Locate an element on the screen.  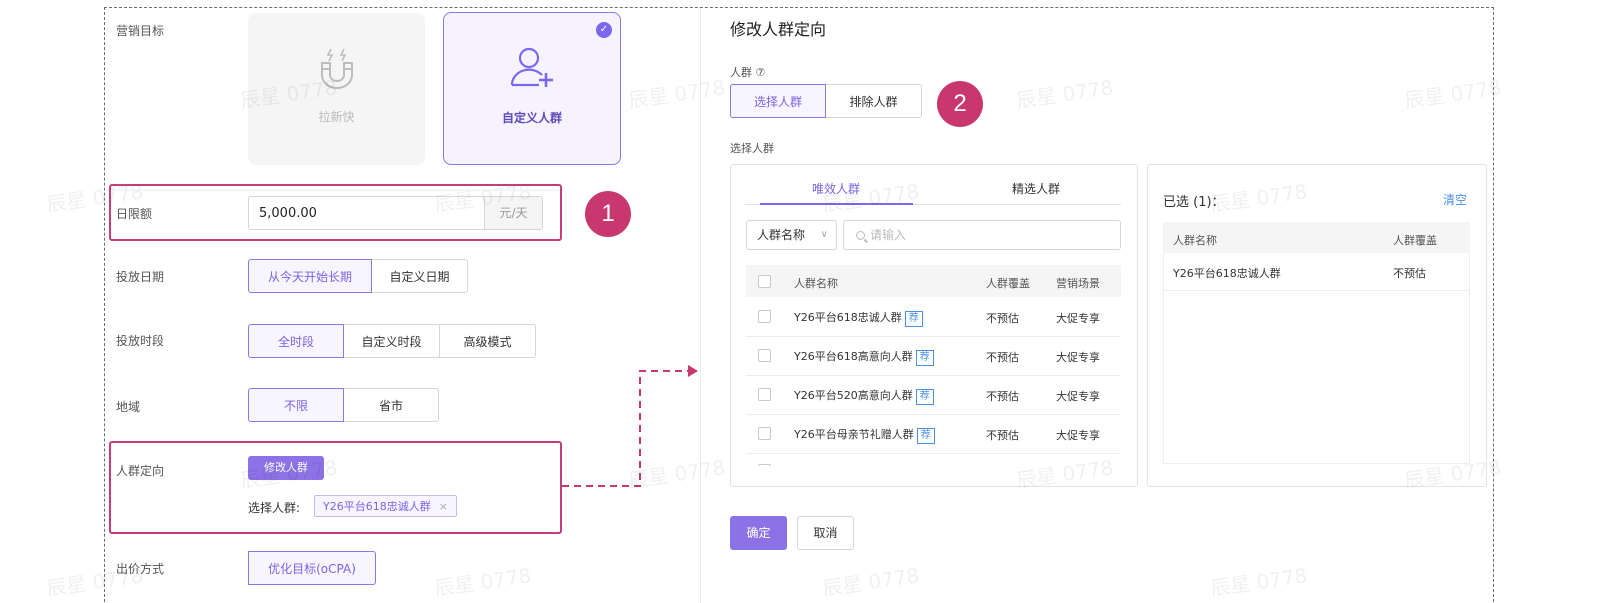
budget-suffix: 元/天 is located at coordinates (513, 213).